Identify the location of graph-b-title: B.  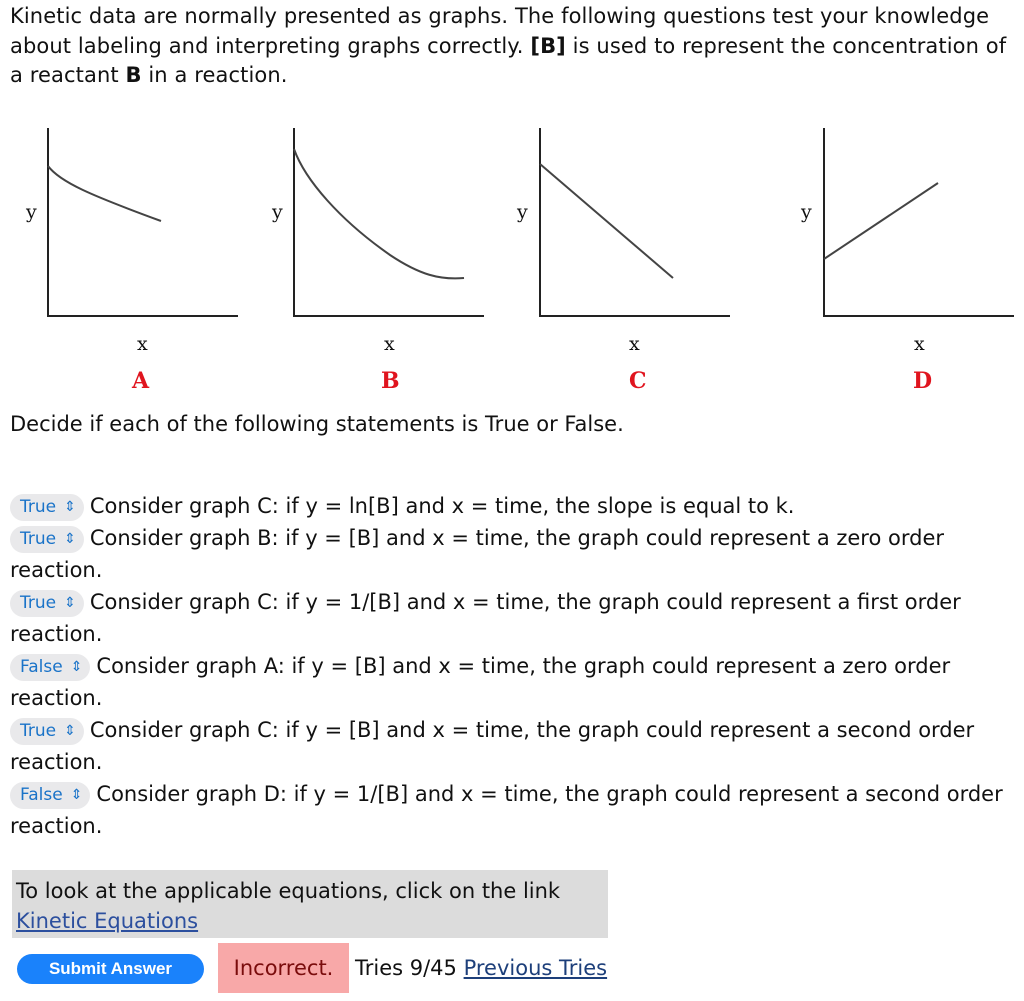
(390, 381).